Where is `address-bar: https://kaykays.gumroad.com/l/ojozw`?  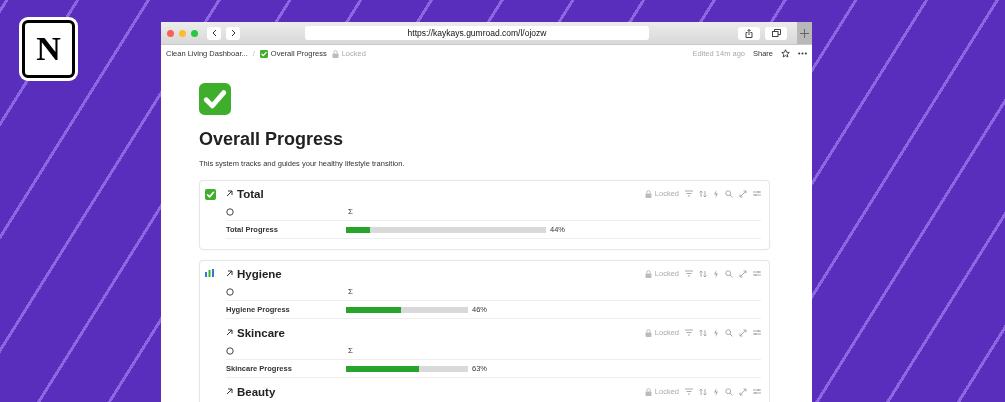
address-bar: https://kaykays.gumroad.com/l/ojozw is located at coordinates (477, 33).